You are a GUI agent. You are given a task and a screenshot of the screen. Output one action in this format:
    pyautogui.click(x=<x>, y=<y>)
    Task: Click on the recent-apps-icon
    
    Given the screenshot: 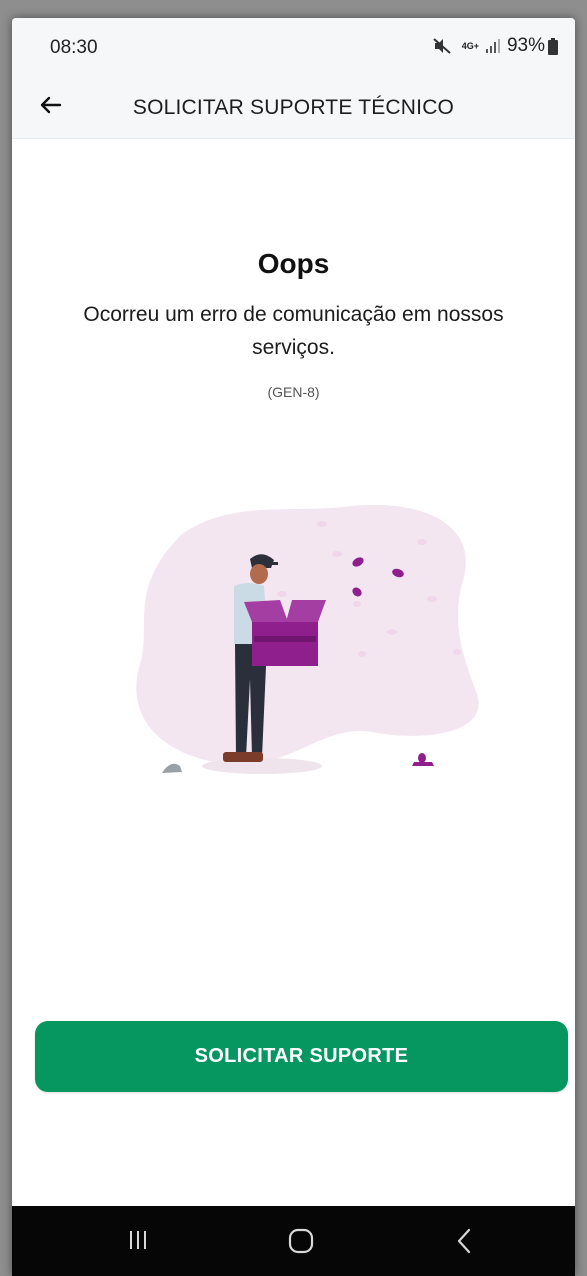 What is the action you would take?
    pyautogui.click(x=138, y=1240)
    